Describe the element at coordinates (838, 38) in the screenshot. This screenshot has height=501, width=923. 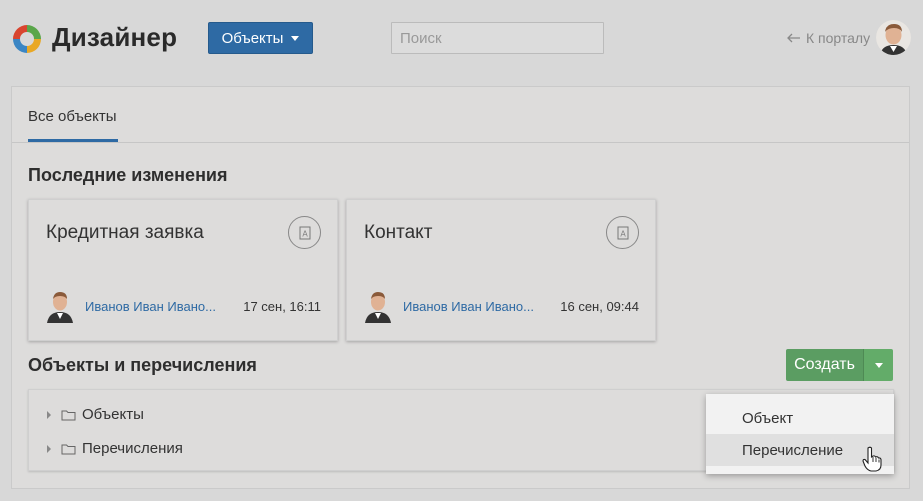
I see `portal-link-label: К порталу` at that location.